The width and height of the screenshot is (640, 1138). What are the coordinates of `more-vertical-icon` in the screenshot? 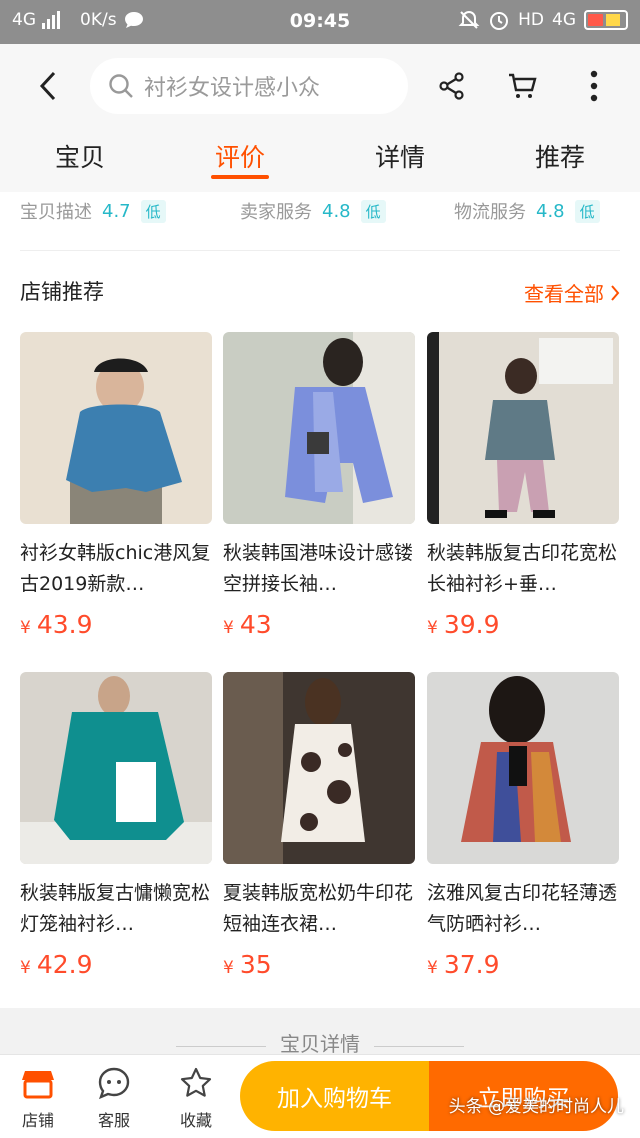 It's located at (594, 86).